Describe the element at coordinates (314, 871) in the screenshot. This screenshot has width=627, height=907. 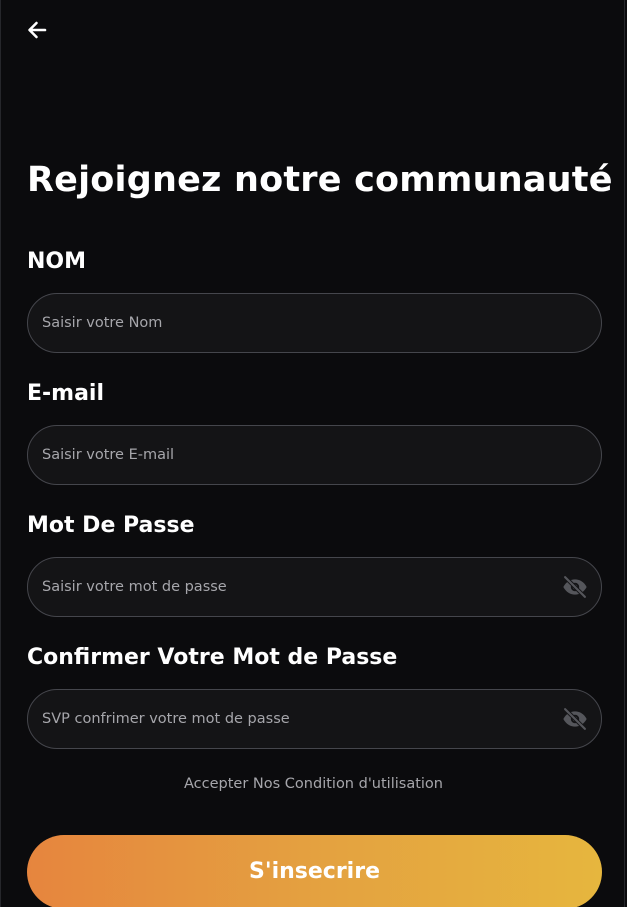
I see `signup-button: S'insecrire` at that location.